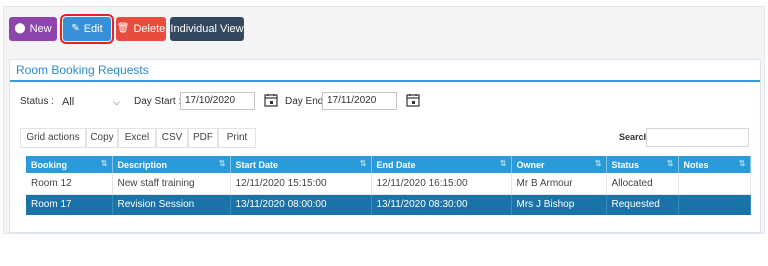  What do you see at coordinates (102, 138) in the screenshot?
I see `copy-button: Copy` at bounding box center [102, 138].